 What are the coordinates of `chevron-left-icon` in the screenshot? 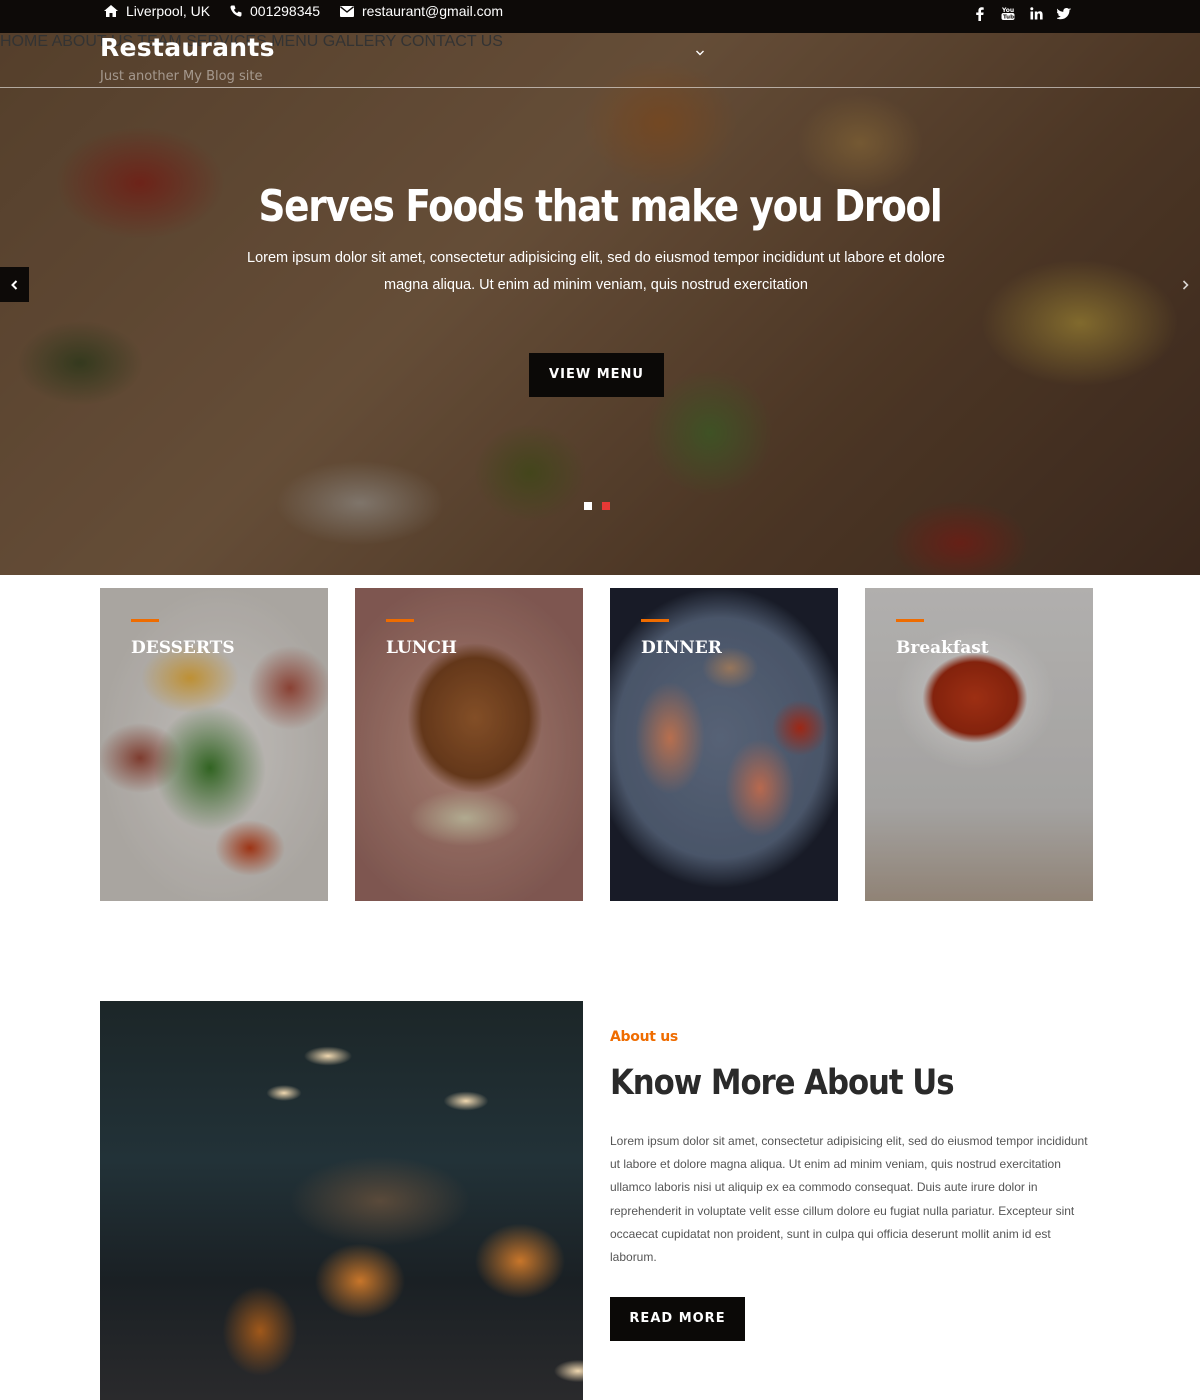 It's located at (14, 284).